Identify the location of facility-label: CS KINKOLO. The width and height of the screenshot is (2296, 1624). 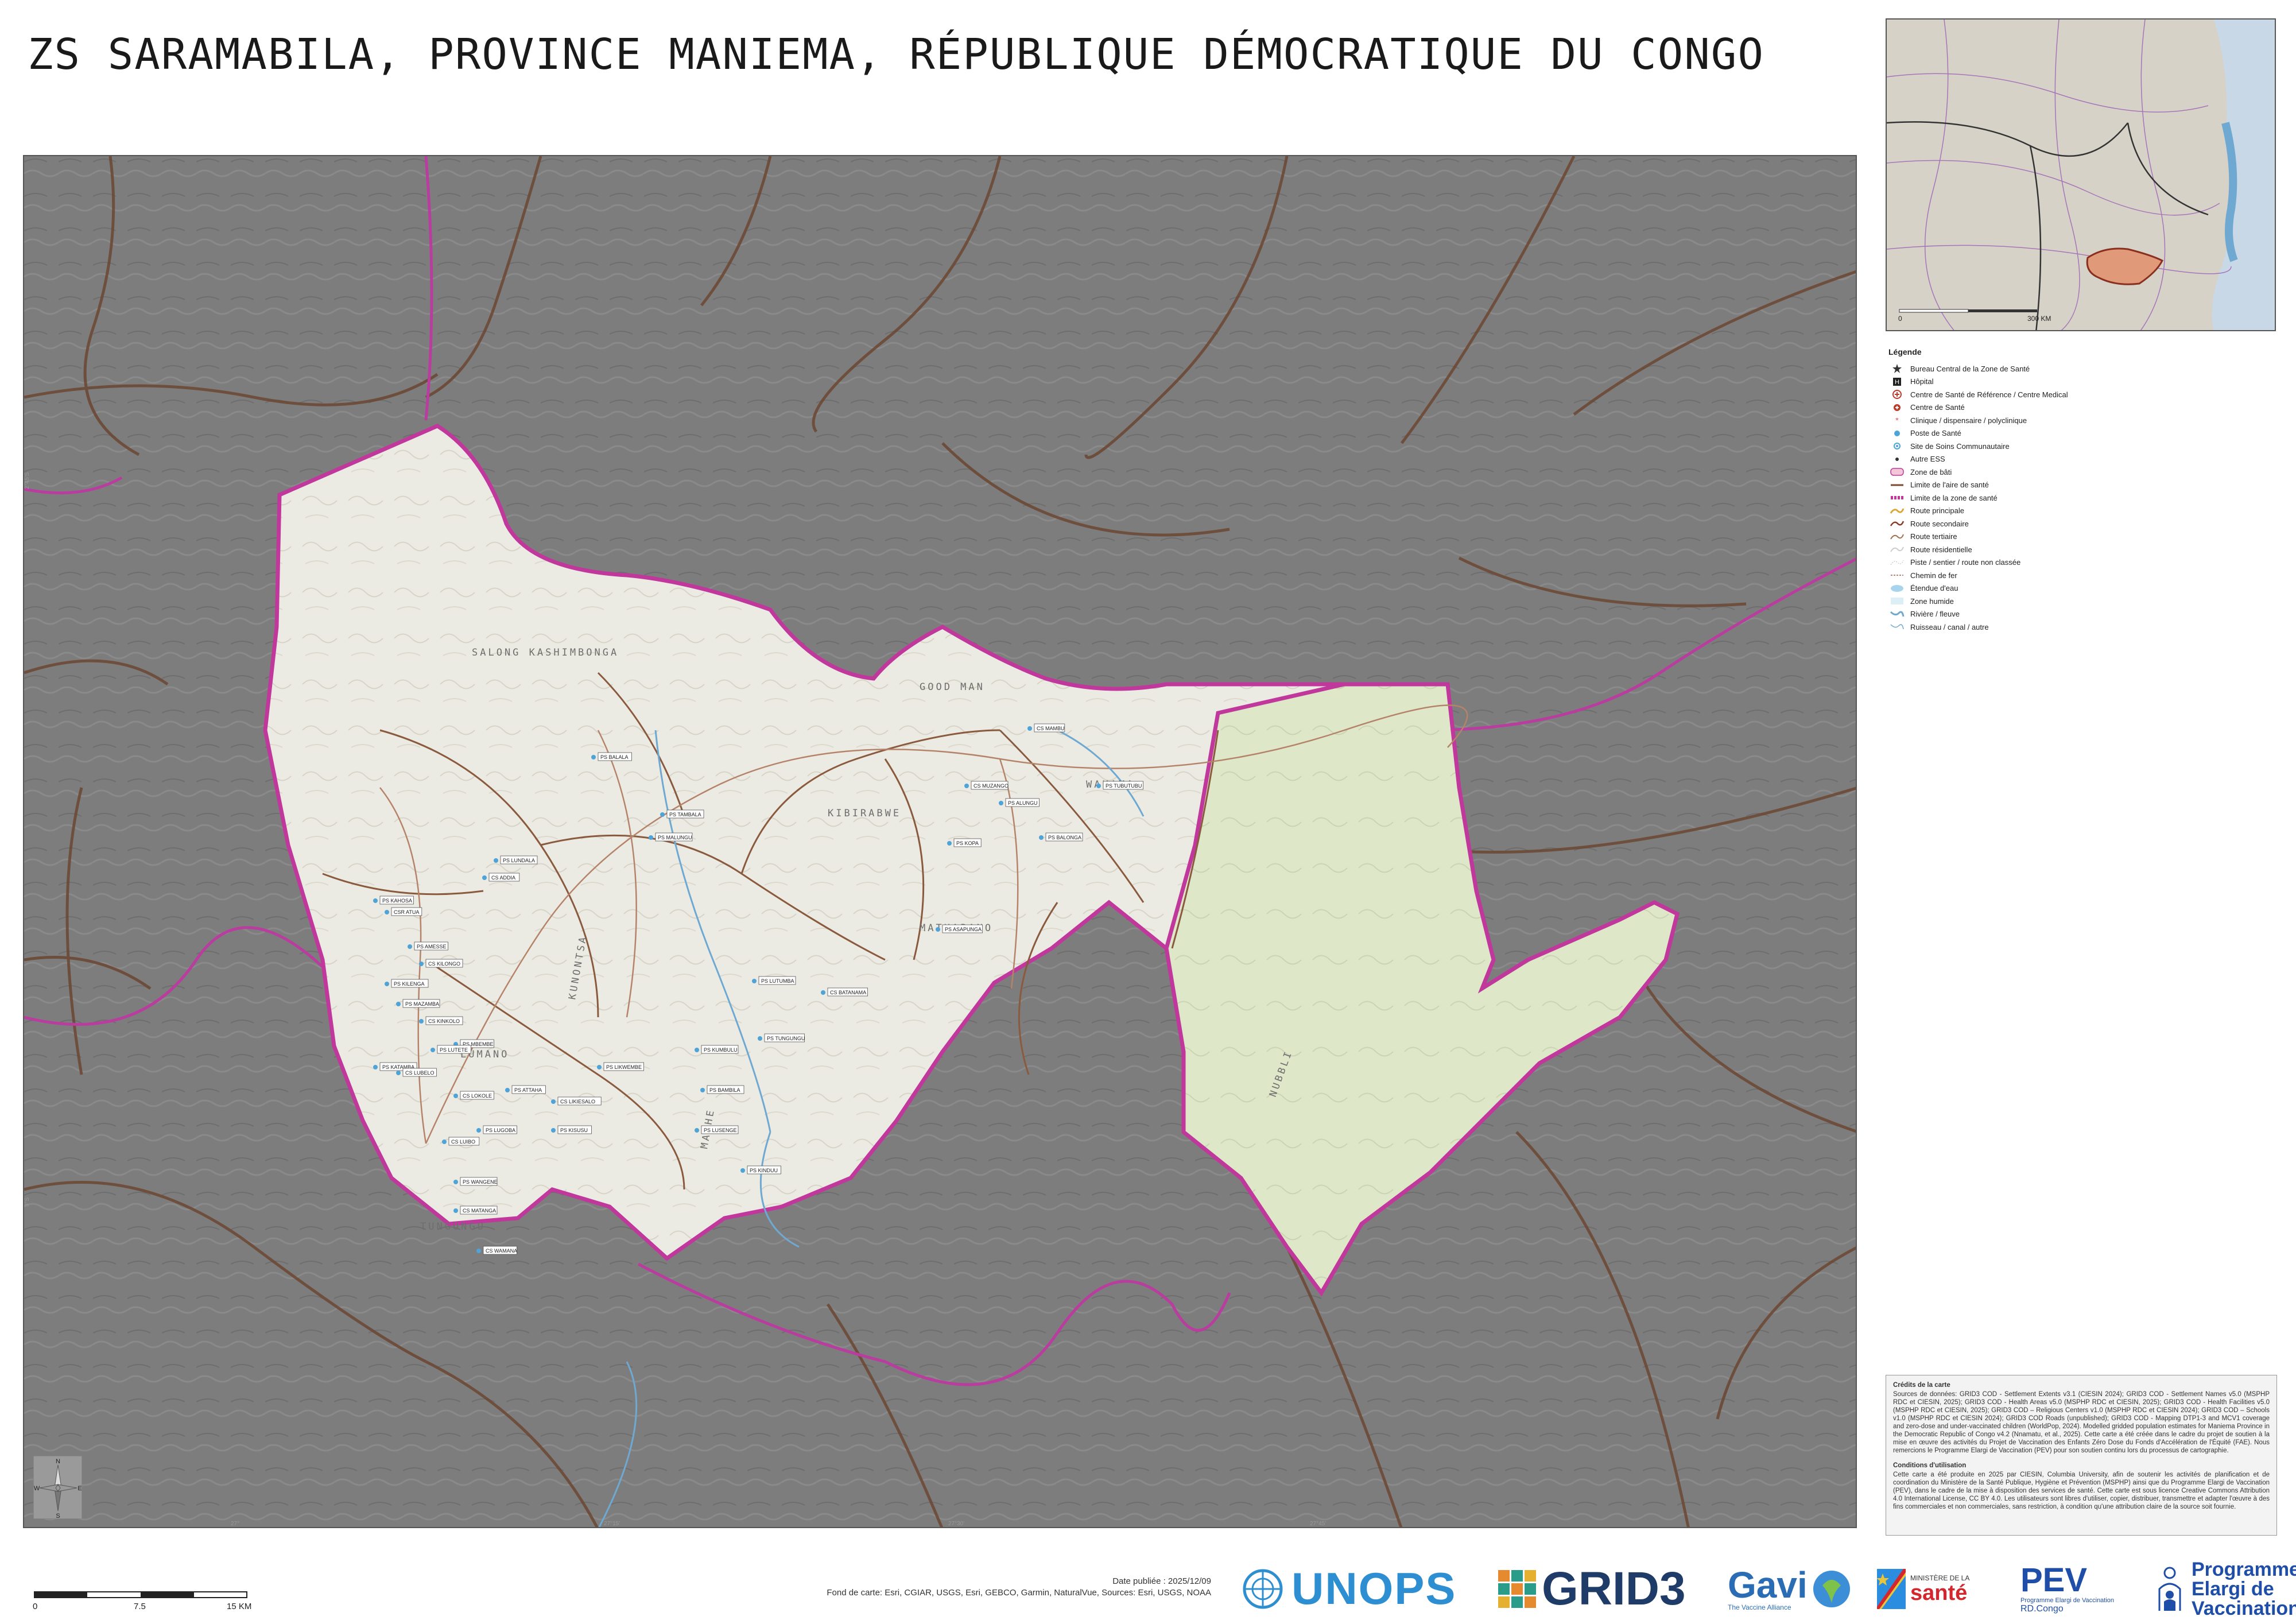
(444, 1021).